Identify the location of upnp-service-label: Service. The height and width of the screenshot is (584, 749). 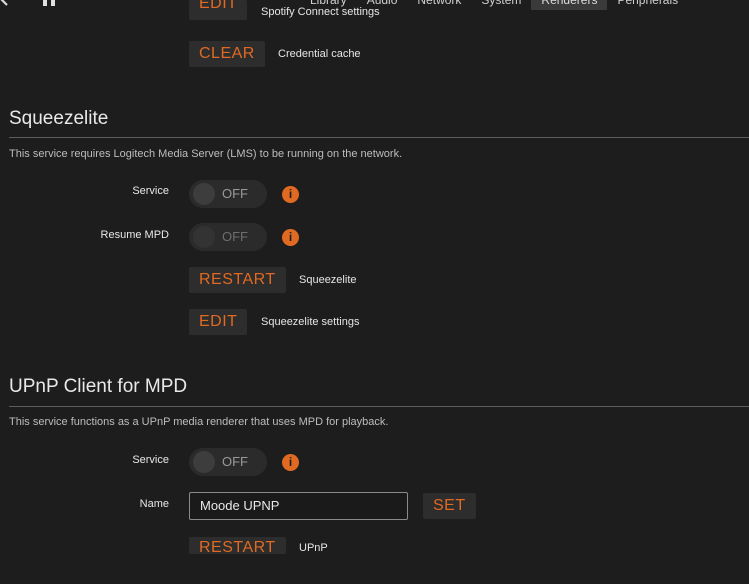
(150, 460).